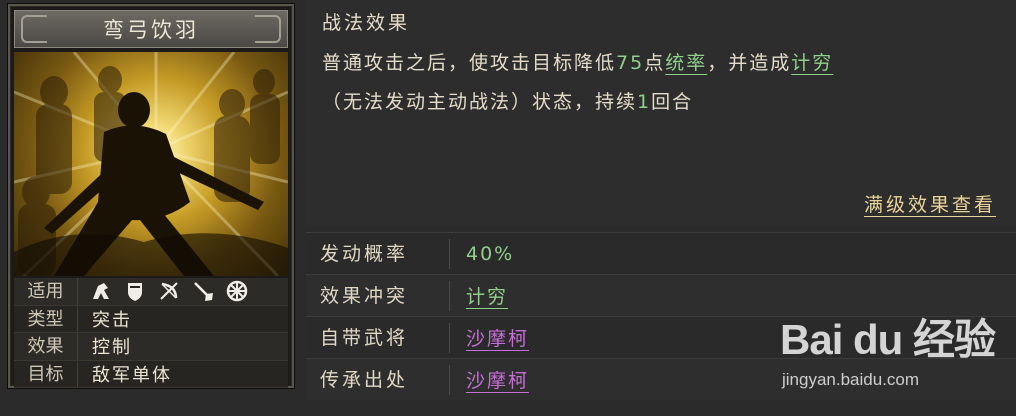 The height and width of the screenshot is (416, 1016). I want to click on baidu-jingyan-watermark: Bai du 经验 jingyan.baidu.com, so click(895, 356).